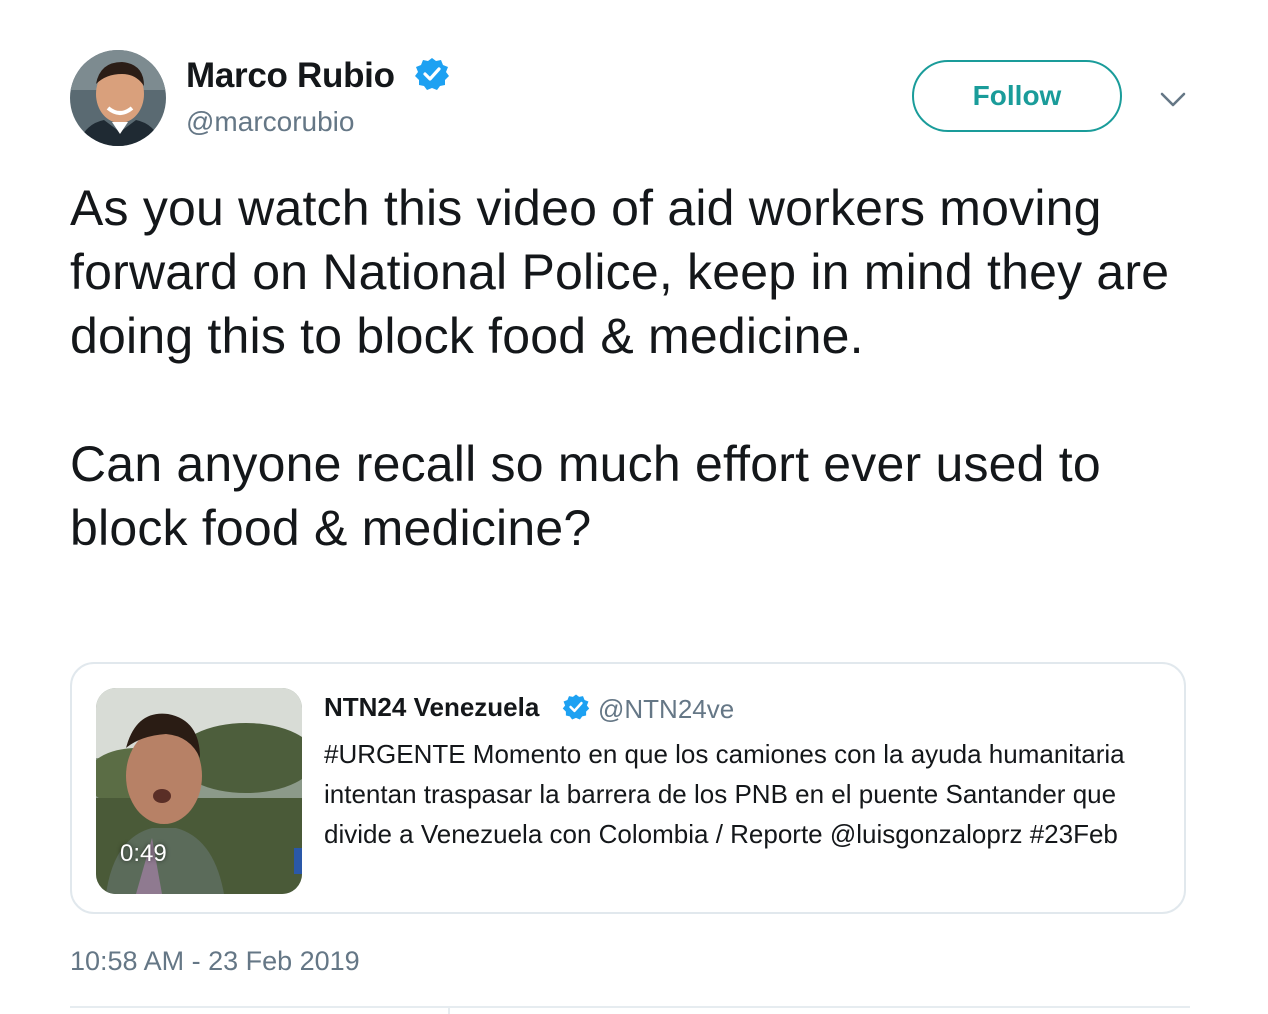  Describe the element at coordinates (199, 791) in the screenshot. I see `video-thumbnail: 0:49` at that location.